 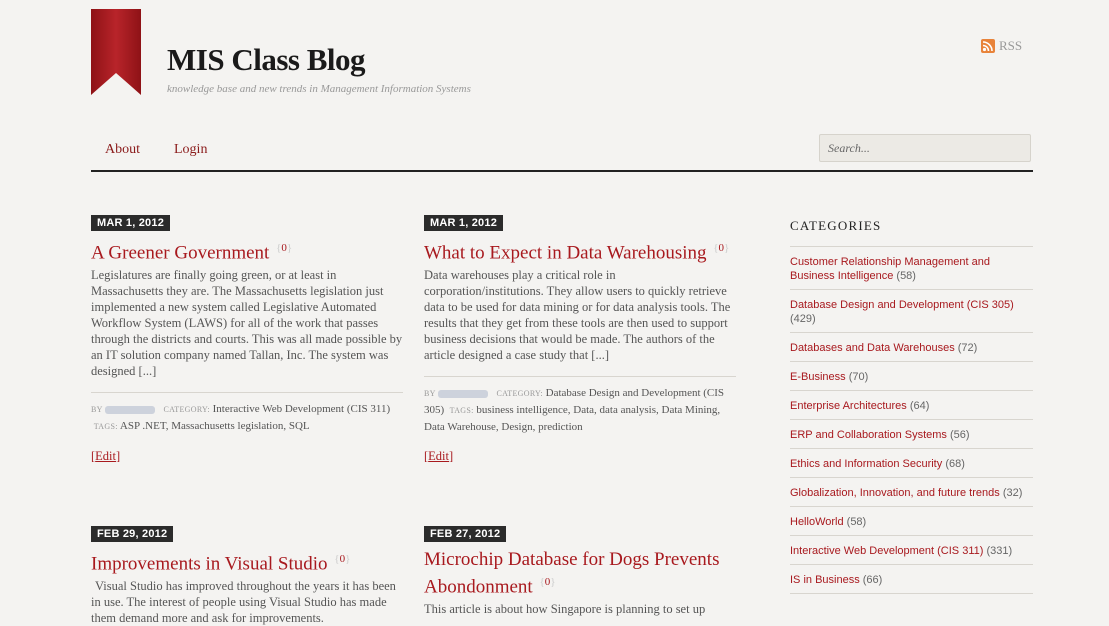 What do you see at coordinates (999, 551) in the screenshot?
I see `category-count: (331)` at bounding box center [999, 551].